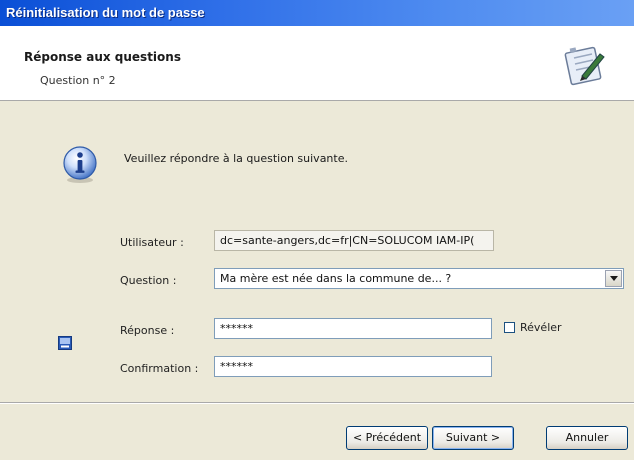 This screenshot has width=642, height=466. Describe the element at coordinates (473, 438) in the screenshot. I see `next-button: Suivant >` at that location.